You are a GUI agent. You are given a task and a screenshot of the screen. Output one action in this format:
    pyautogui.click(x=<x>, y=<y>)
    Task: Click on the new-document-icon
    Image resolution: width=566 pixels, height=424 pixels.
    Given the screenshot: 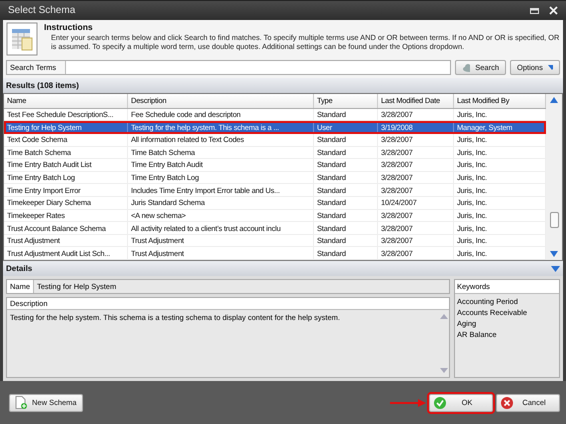 What is the action you would take?
    pyautogui.click(x=21, y=402)
    